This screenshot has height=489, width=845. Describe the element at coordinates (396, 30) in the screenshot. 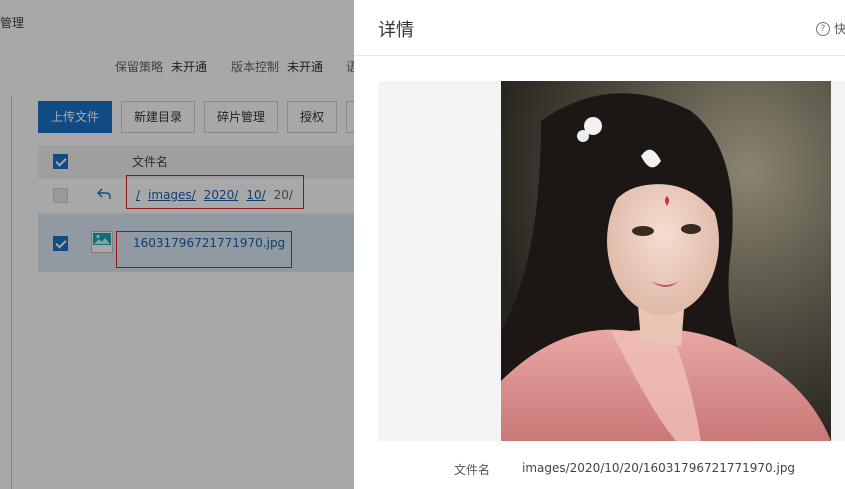

I see `drawer-title: 详情` at that location.